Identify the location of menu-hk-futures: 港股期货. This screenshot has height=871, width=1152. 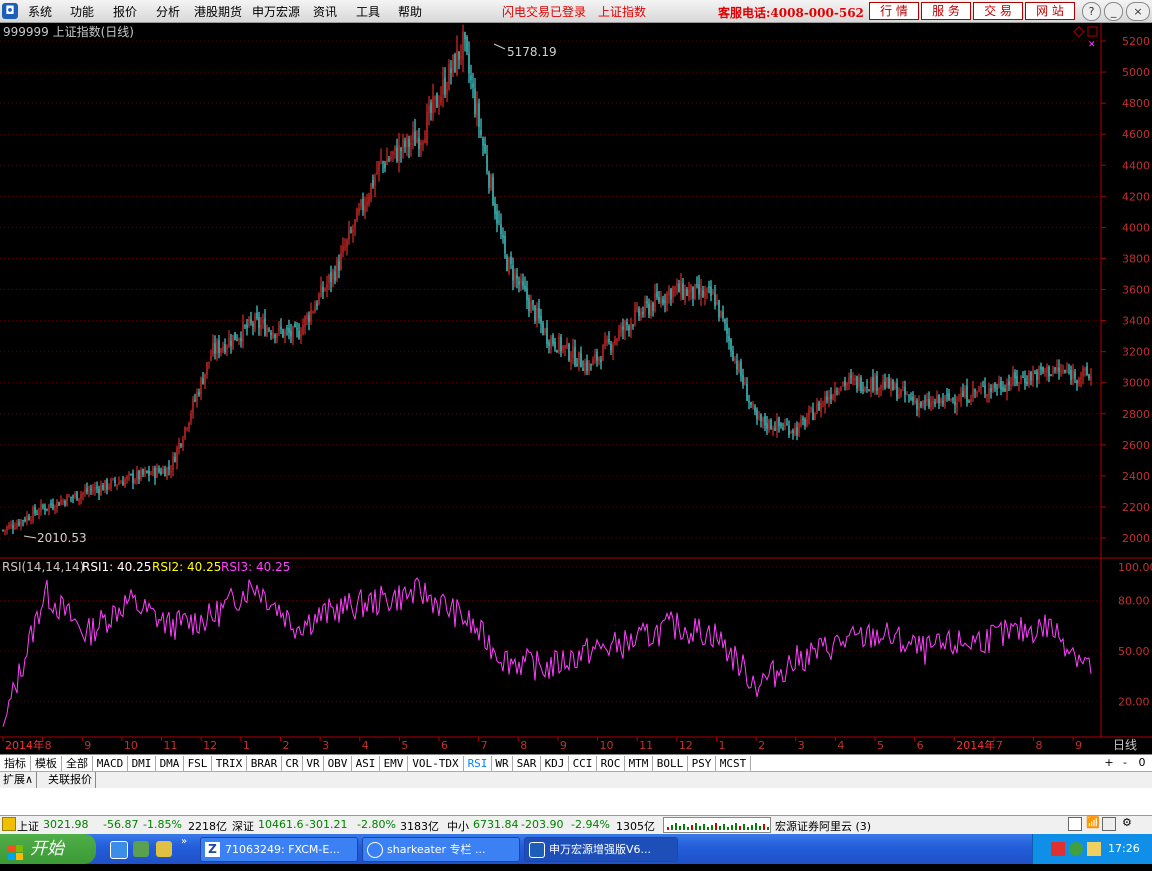
(218, 11).